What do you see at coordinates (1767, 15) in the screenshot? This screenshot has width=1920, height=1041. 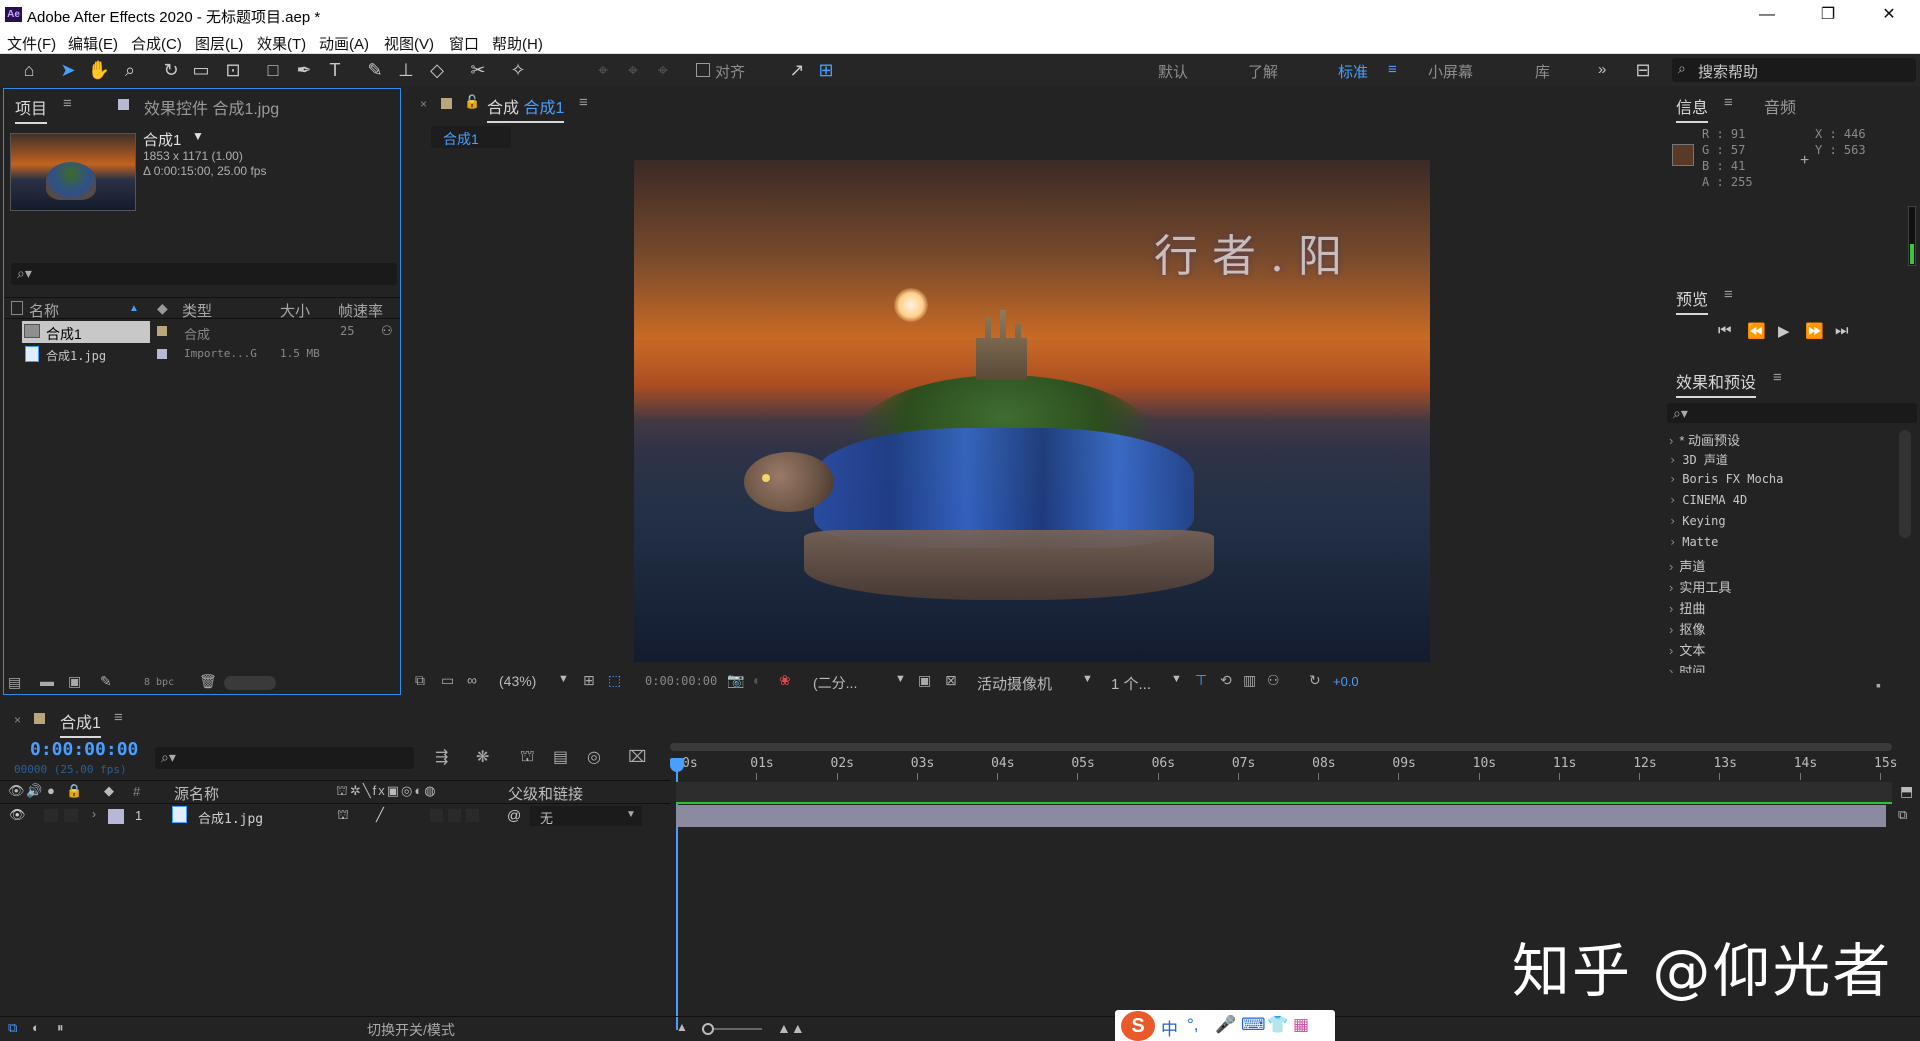 I see `minimize-icon: —` at bounding box center [1767, 15].